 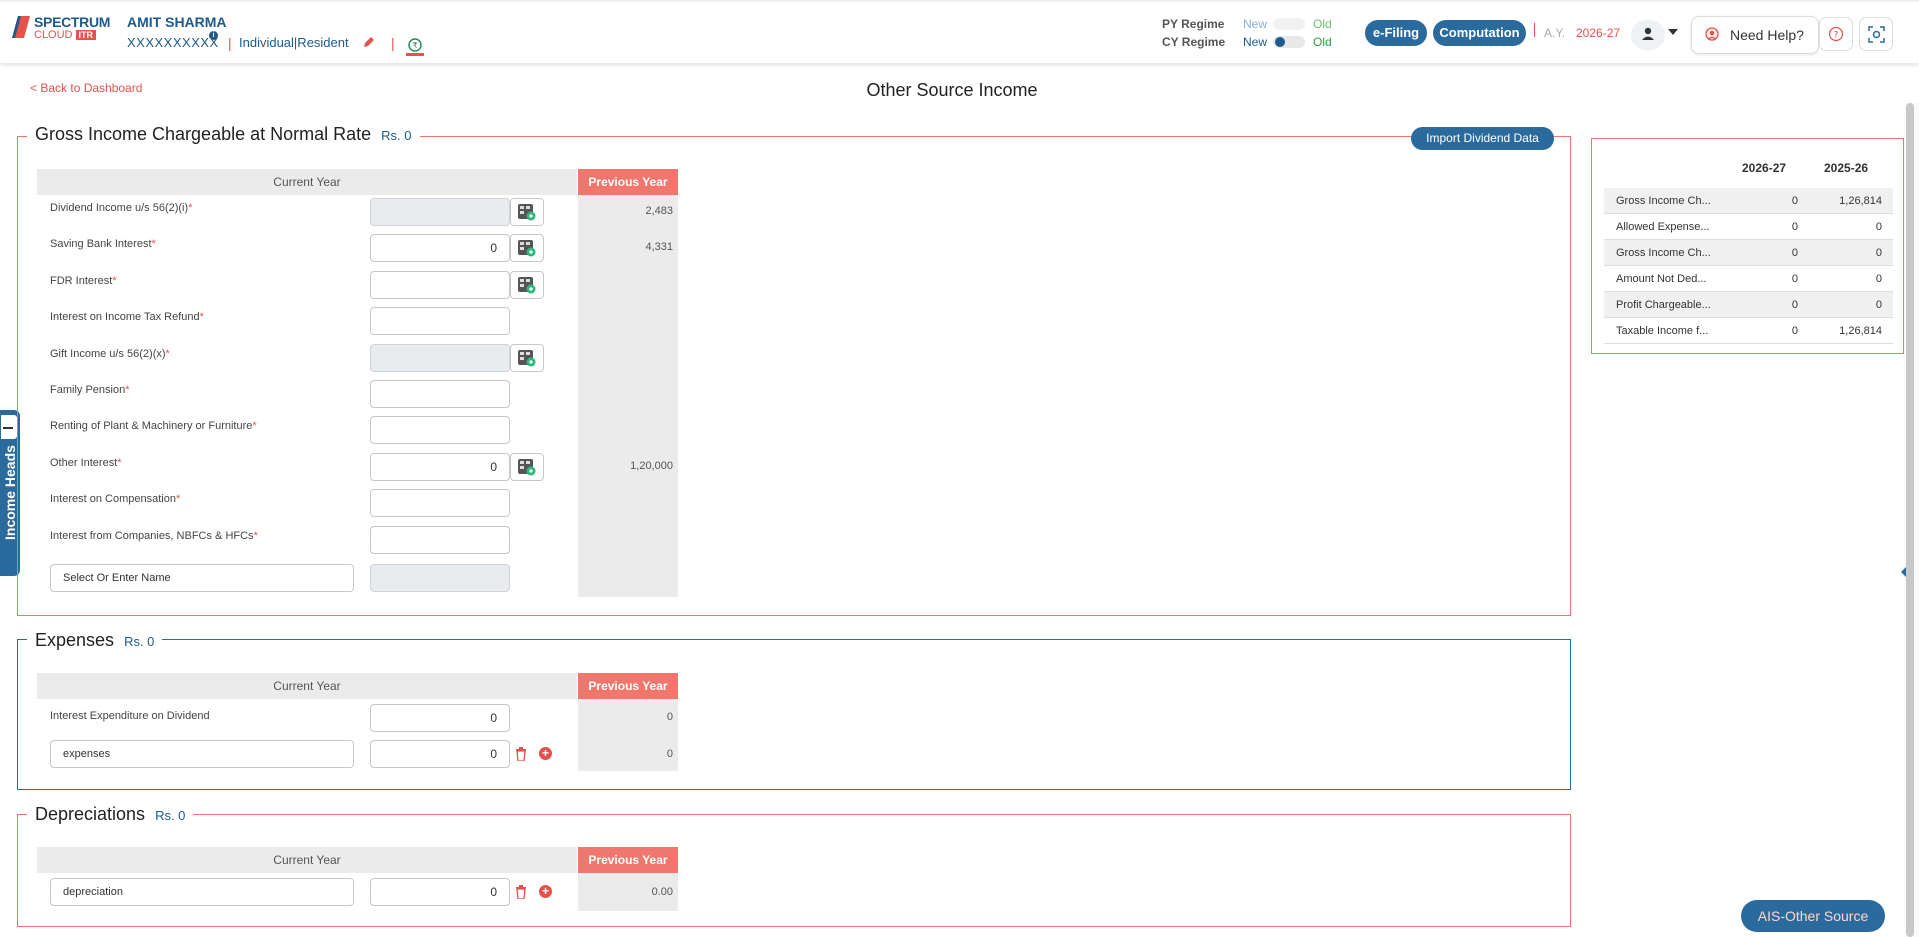 I want to click on e-filing-button: e-Filing, so click(x=1396, y=33).